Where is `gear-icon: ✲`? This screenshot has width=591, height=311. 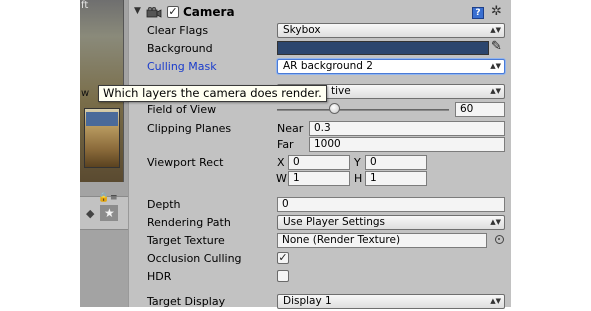
gear-icon: ✲ is located at coordinates (496, 11).